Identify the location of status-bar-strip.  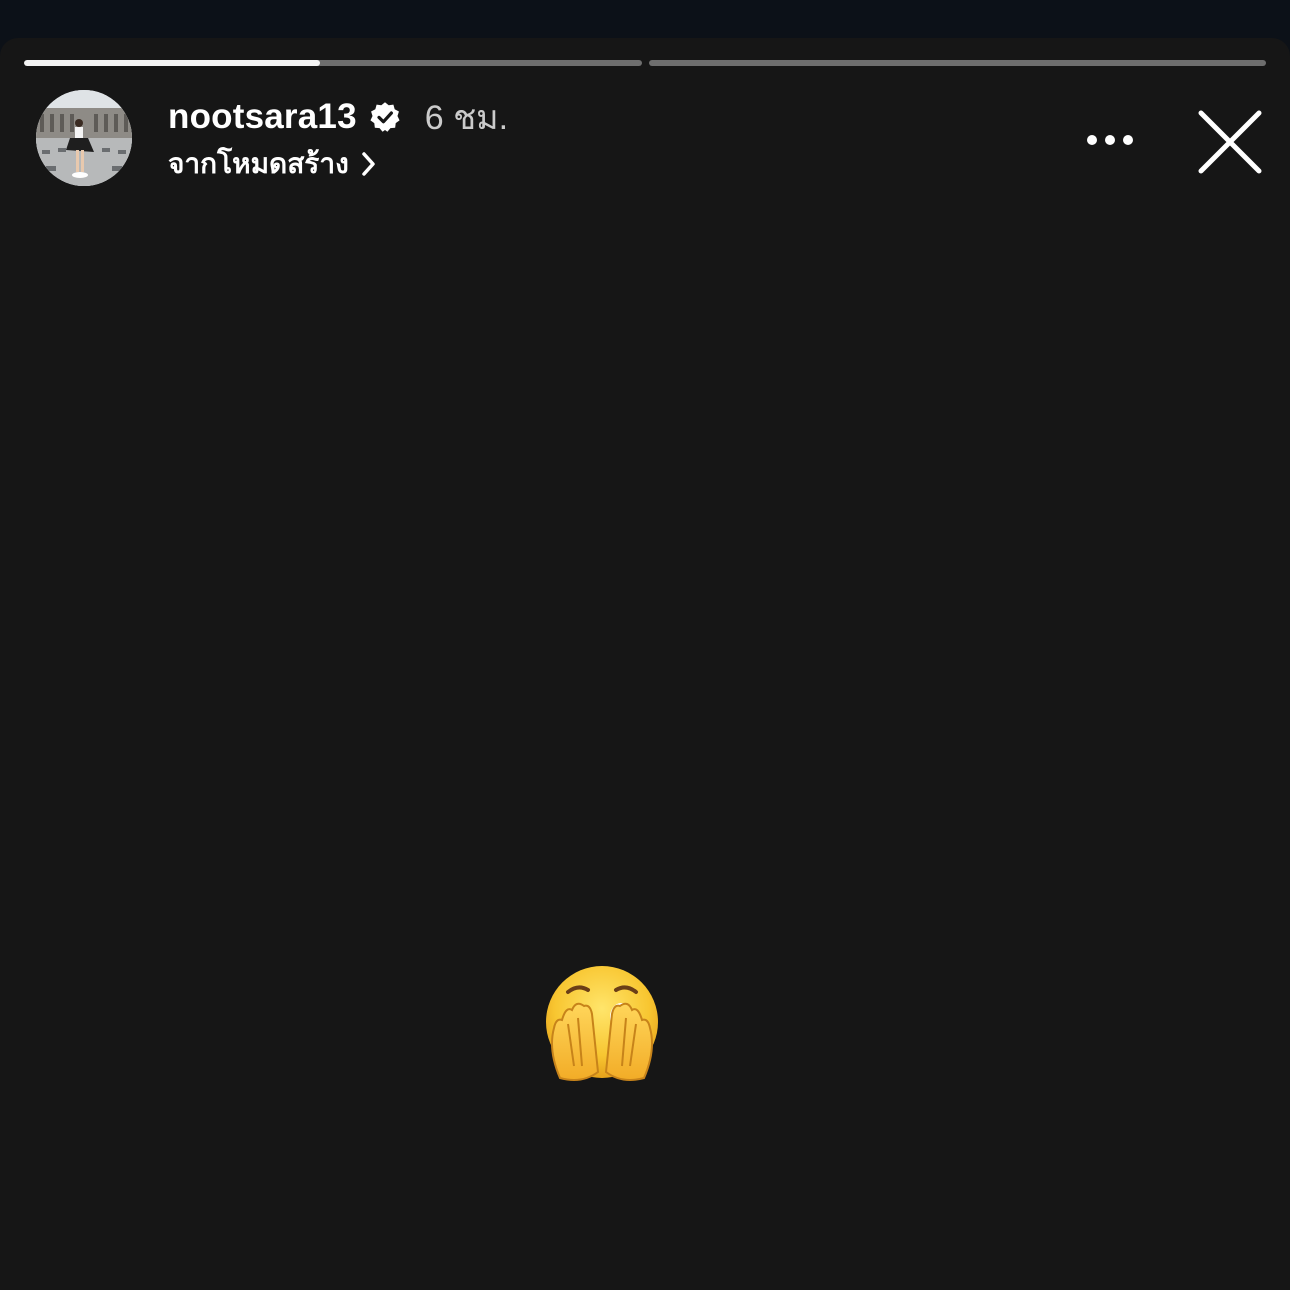
(645, 20).